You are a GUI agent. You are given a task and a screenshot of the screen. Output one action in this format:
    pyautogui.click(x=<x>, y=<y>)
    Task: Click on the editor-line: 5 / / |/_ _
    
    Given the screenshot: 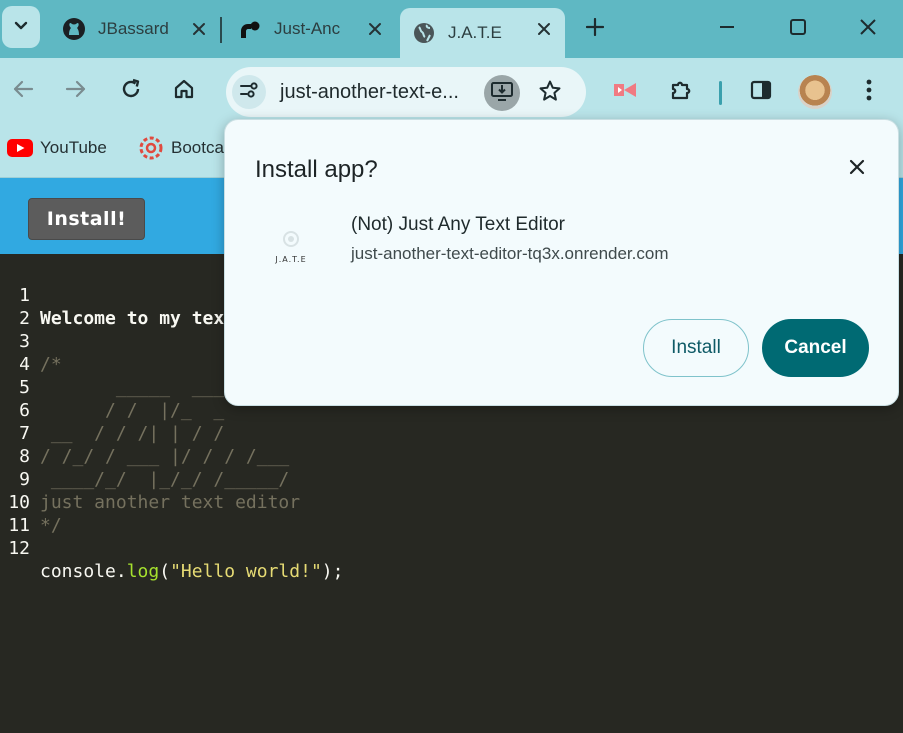 What is the action you would take?
    pyautogui.click(x=112, y=387)
    